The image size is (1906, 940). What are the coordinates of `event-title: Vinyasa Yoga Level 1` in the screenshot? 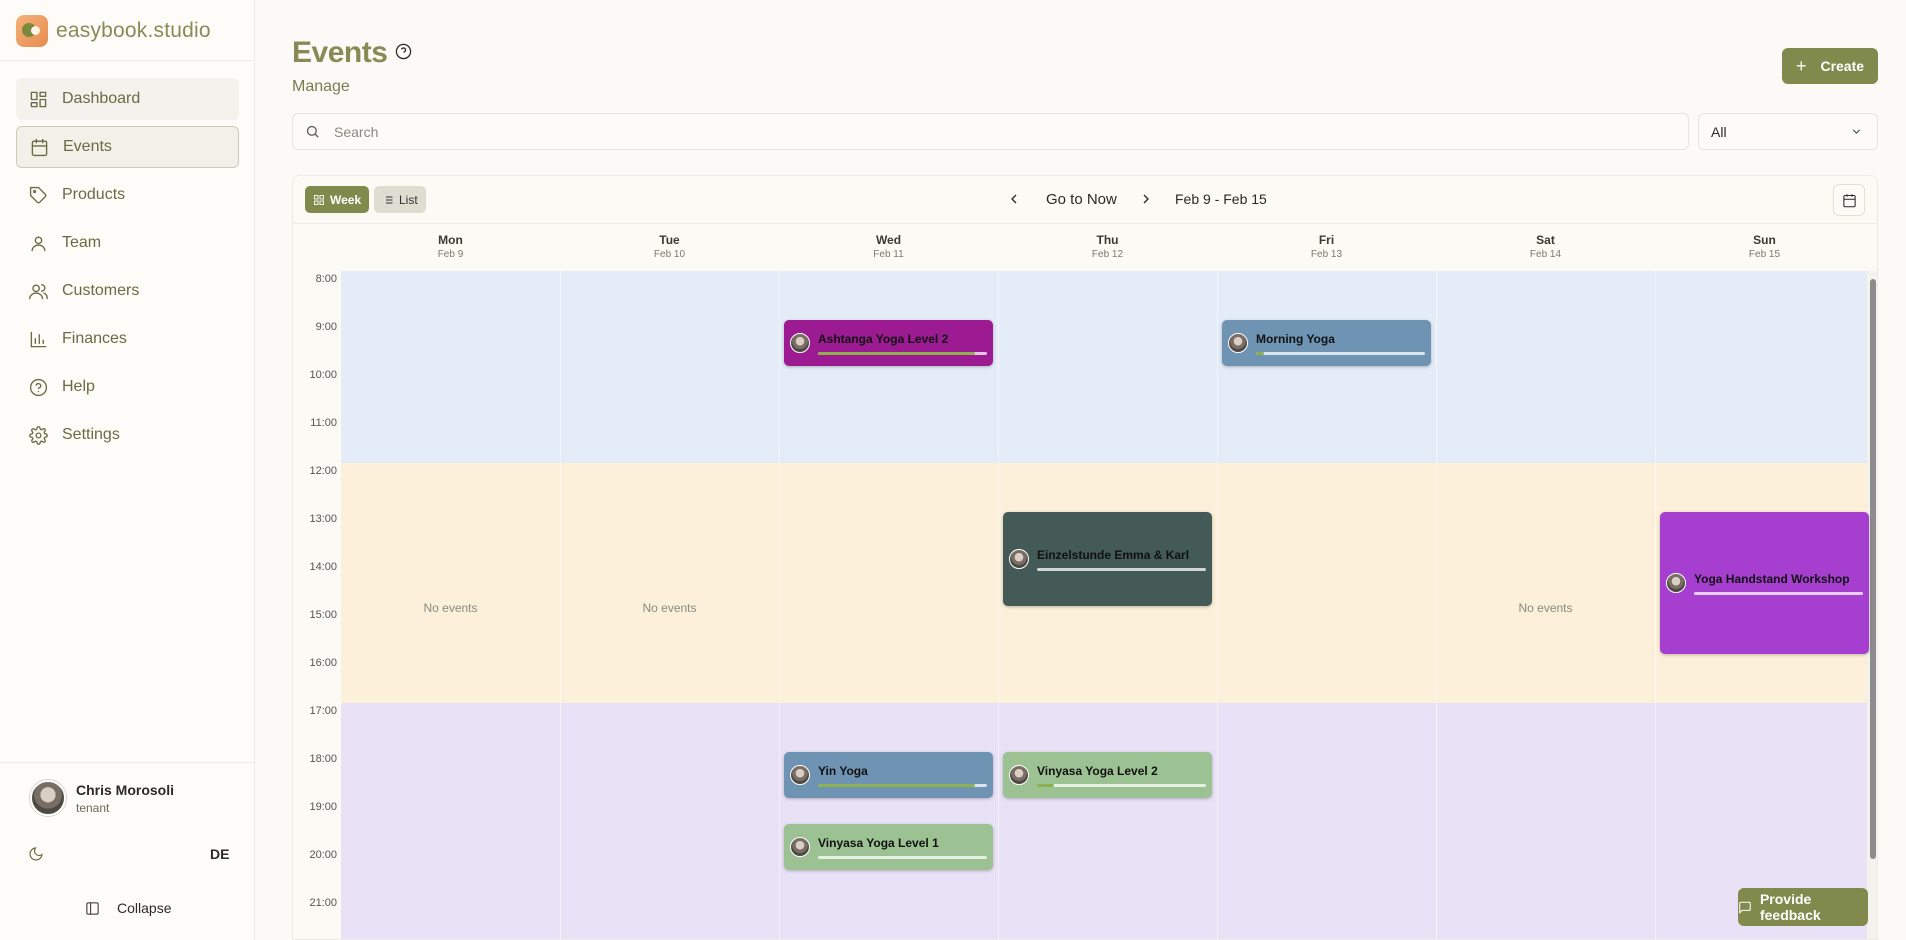 It's located at (878, 842).